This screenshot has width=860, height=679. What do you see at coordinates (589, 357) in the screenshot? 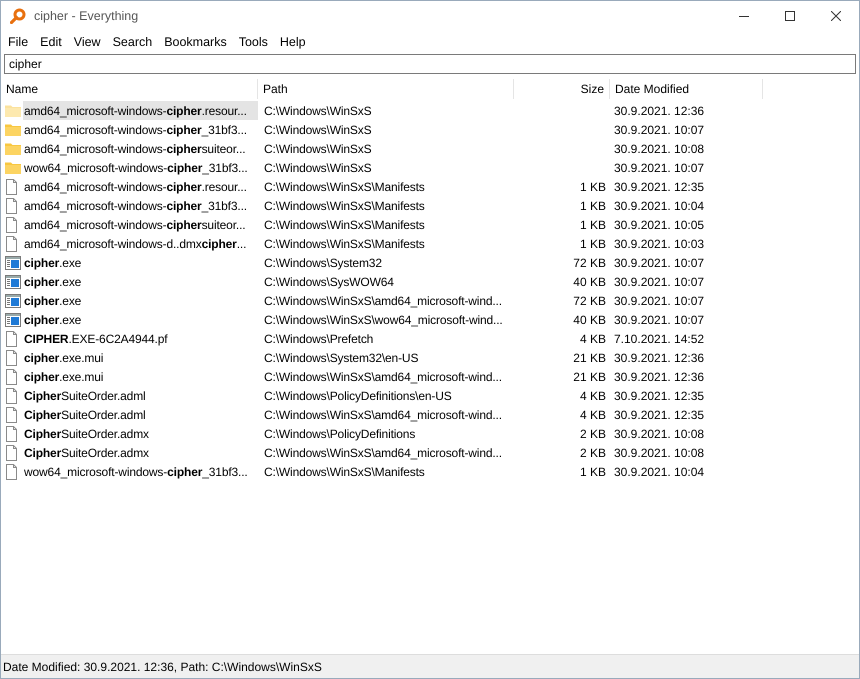
I see `file-size: 21 KB` at bounding box center [589, 357].